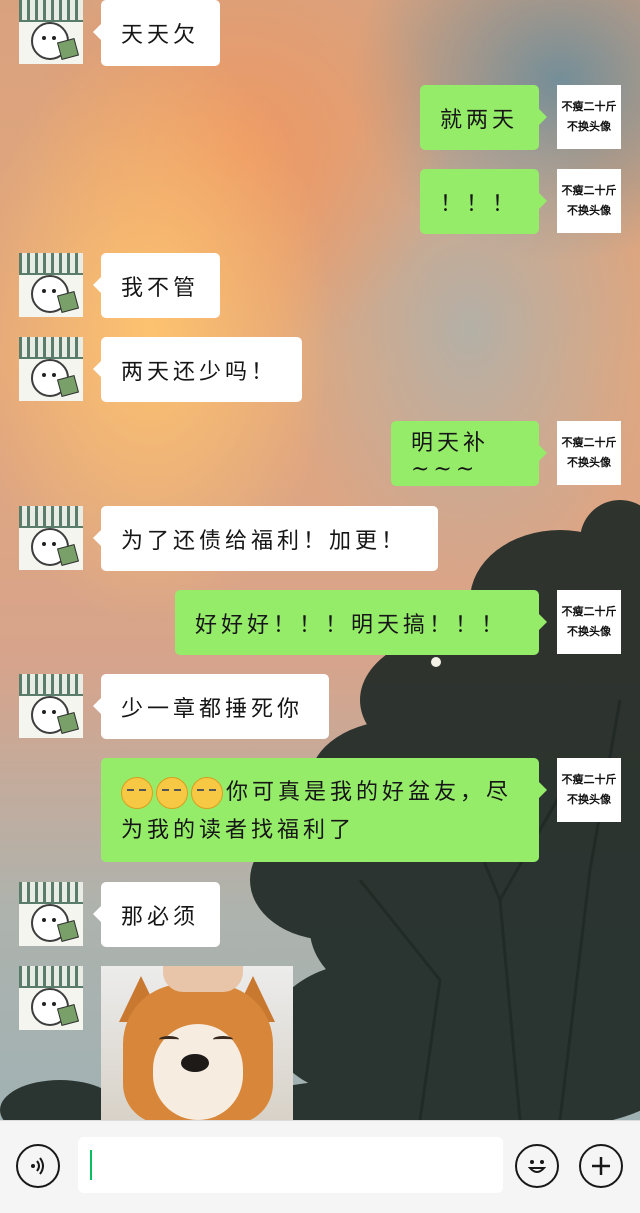  I want to click on message-bubble: ！！！, so click(483, 201).